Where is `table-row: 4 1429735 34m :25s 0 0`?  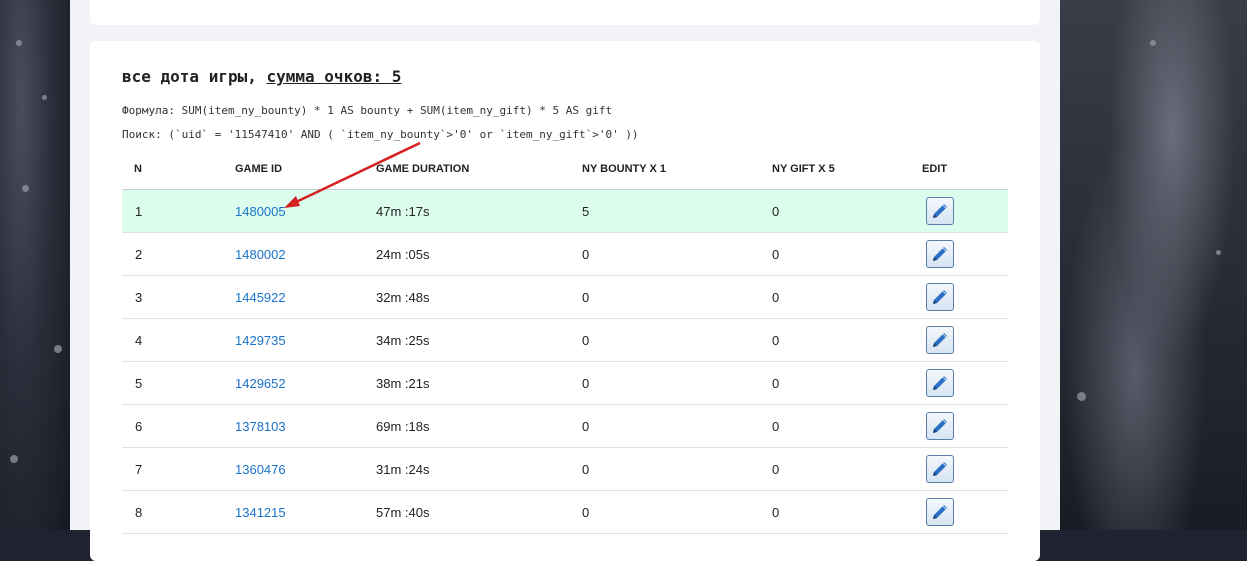
table-row: 4 1429735 34m :25s 0 0 is located at coordinates (565, 340).